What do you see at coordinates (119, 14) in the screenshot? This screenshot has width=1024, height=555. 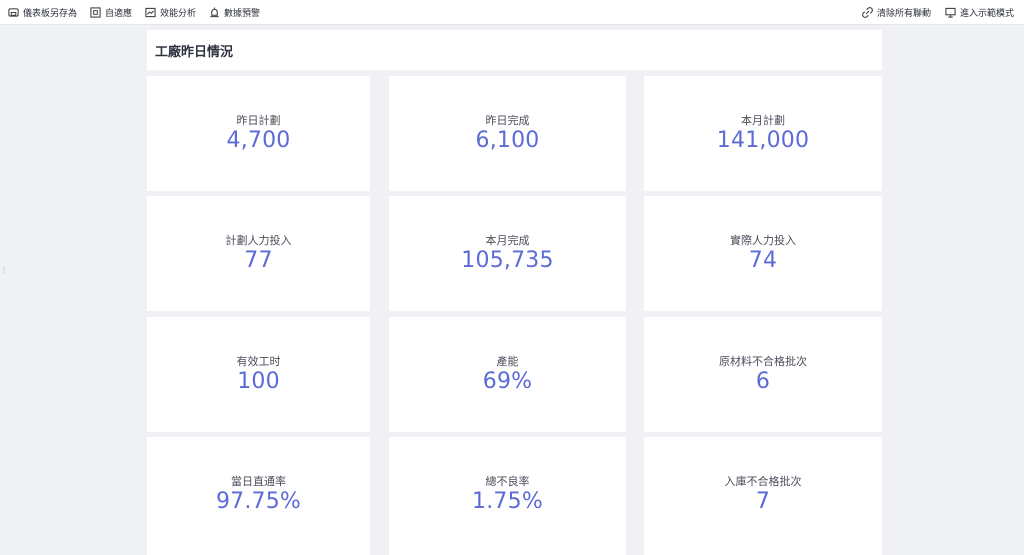 I see `fit-screen-label: 自適應` at bounding box center [119, 14].